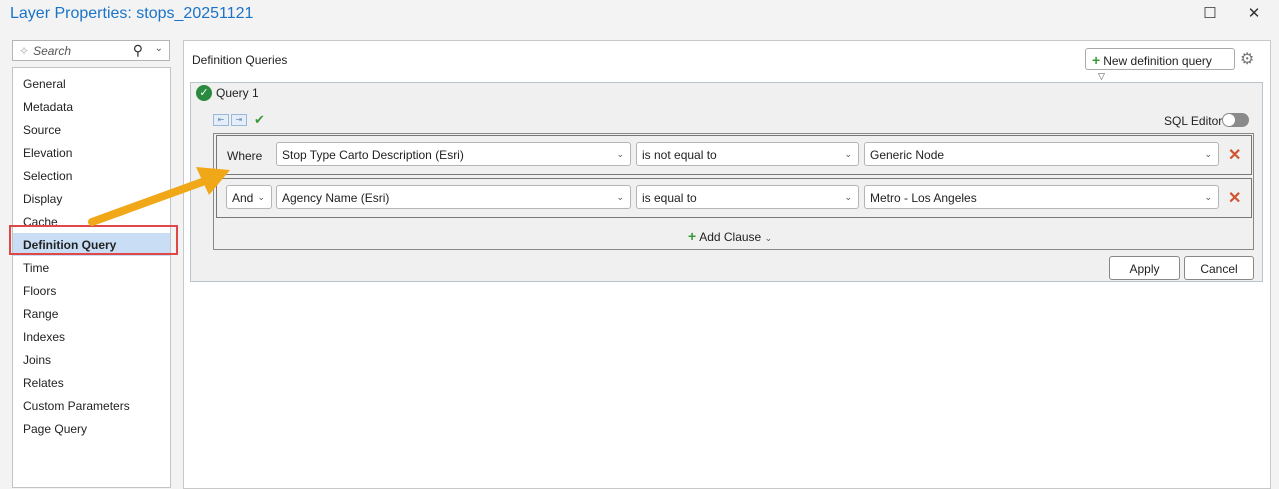  What do you see at coordinates (373, 155) in the screenshot?
I see `field-value: Stop Type Carto Description (Esri)` at bounding box center [373, 155].